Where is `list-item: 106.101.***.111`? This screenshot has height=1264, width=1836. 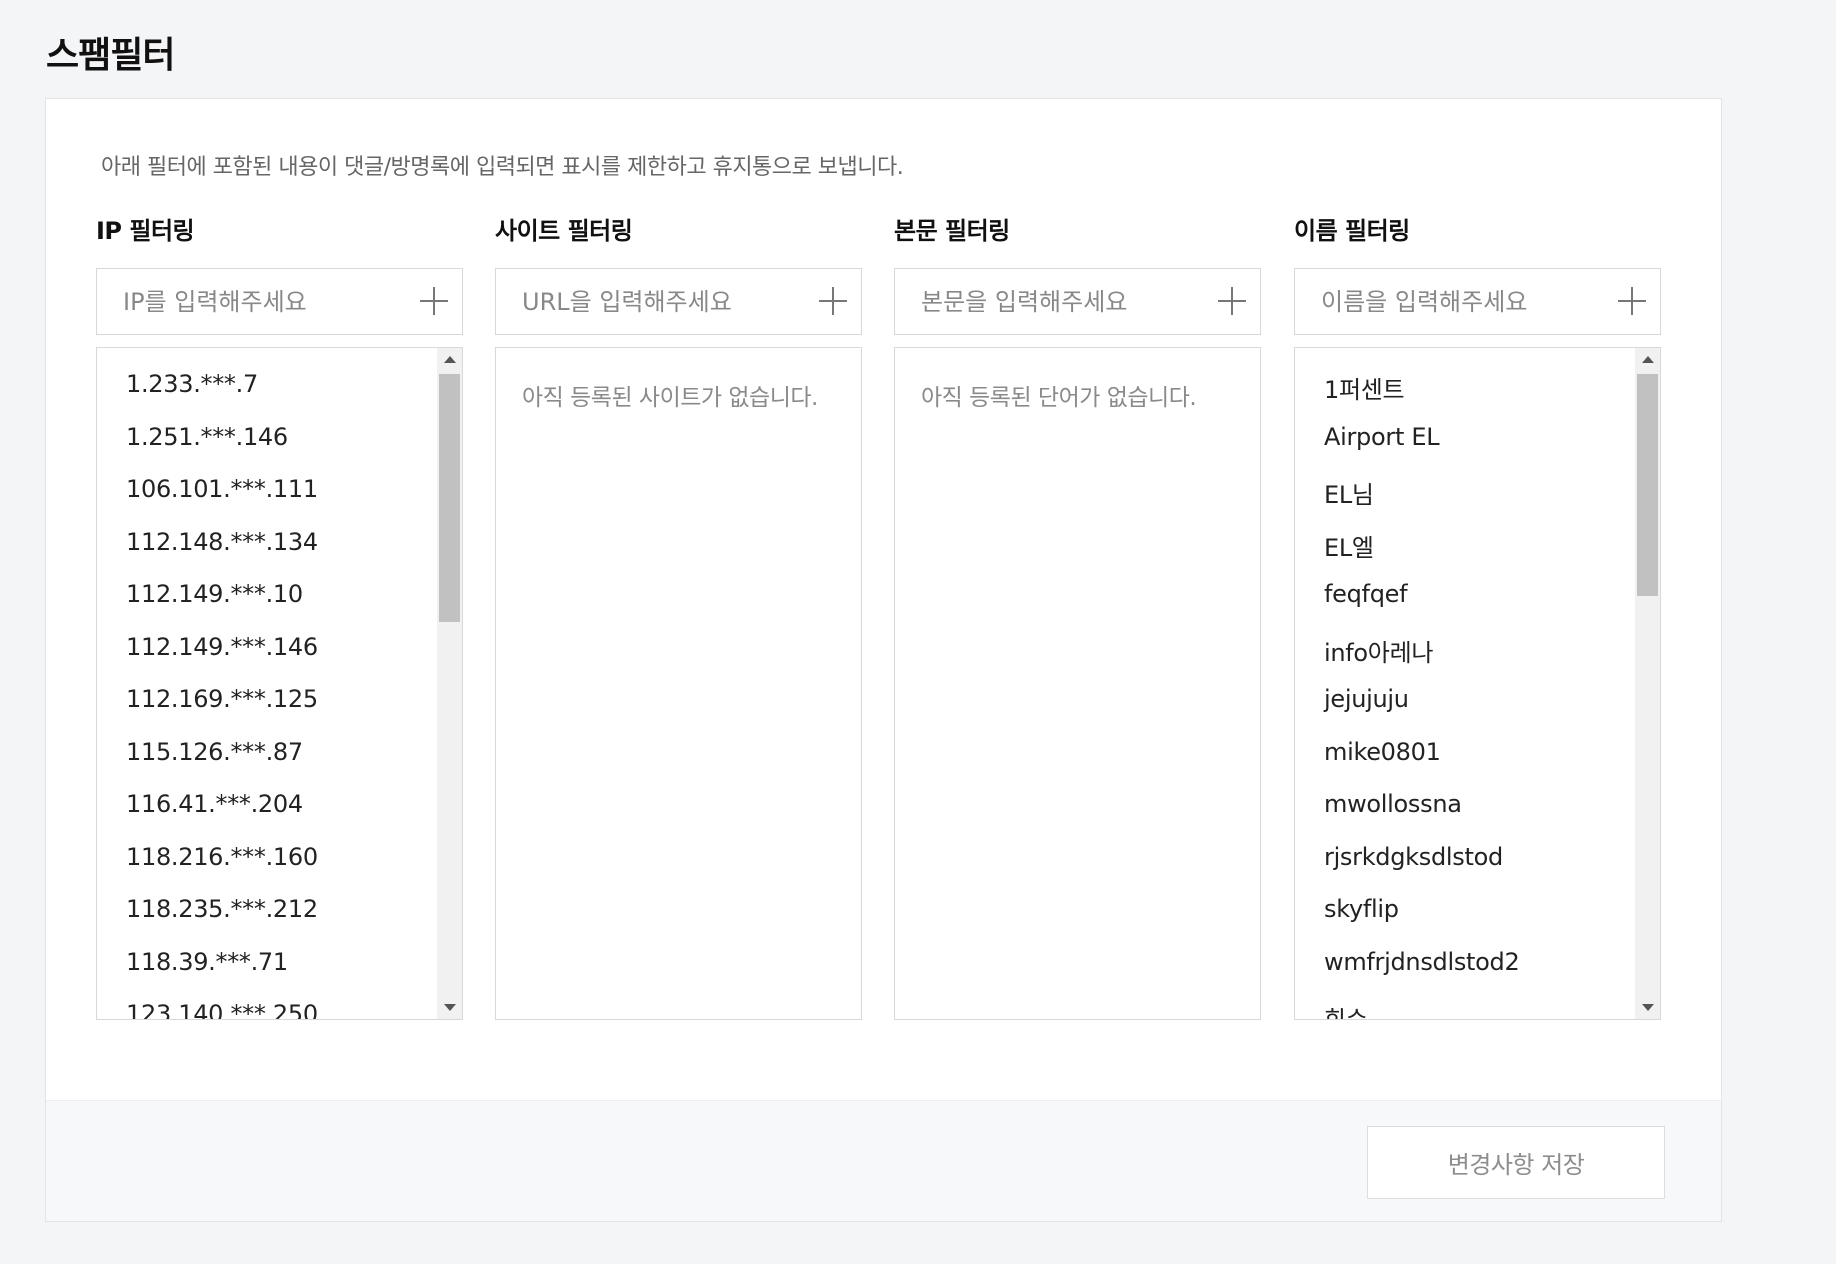
list-item: 106.101.***.111 is located at coordinates (222, 489).